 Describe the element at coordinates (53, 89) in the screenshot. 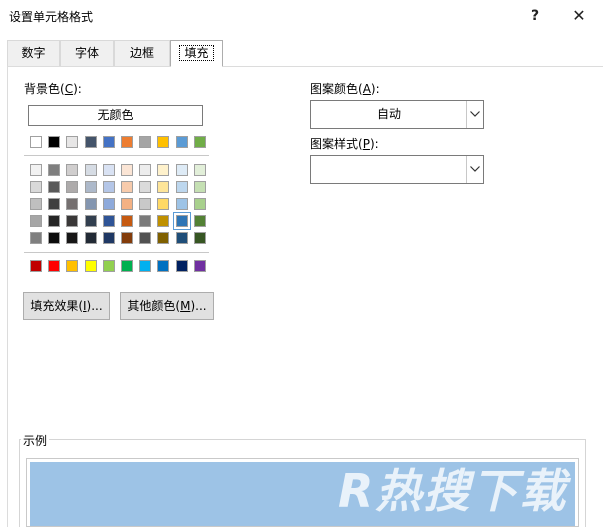

I see `background-color-label: 背景色(C):` at that location.